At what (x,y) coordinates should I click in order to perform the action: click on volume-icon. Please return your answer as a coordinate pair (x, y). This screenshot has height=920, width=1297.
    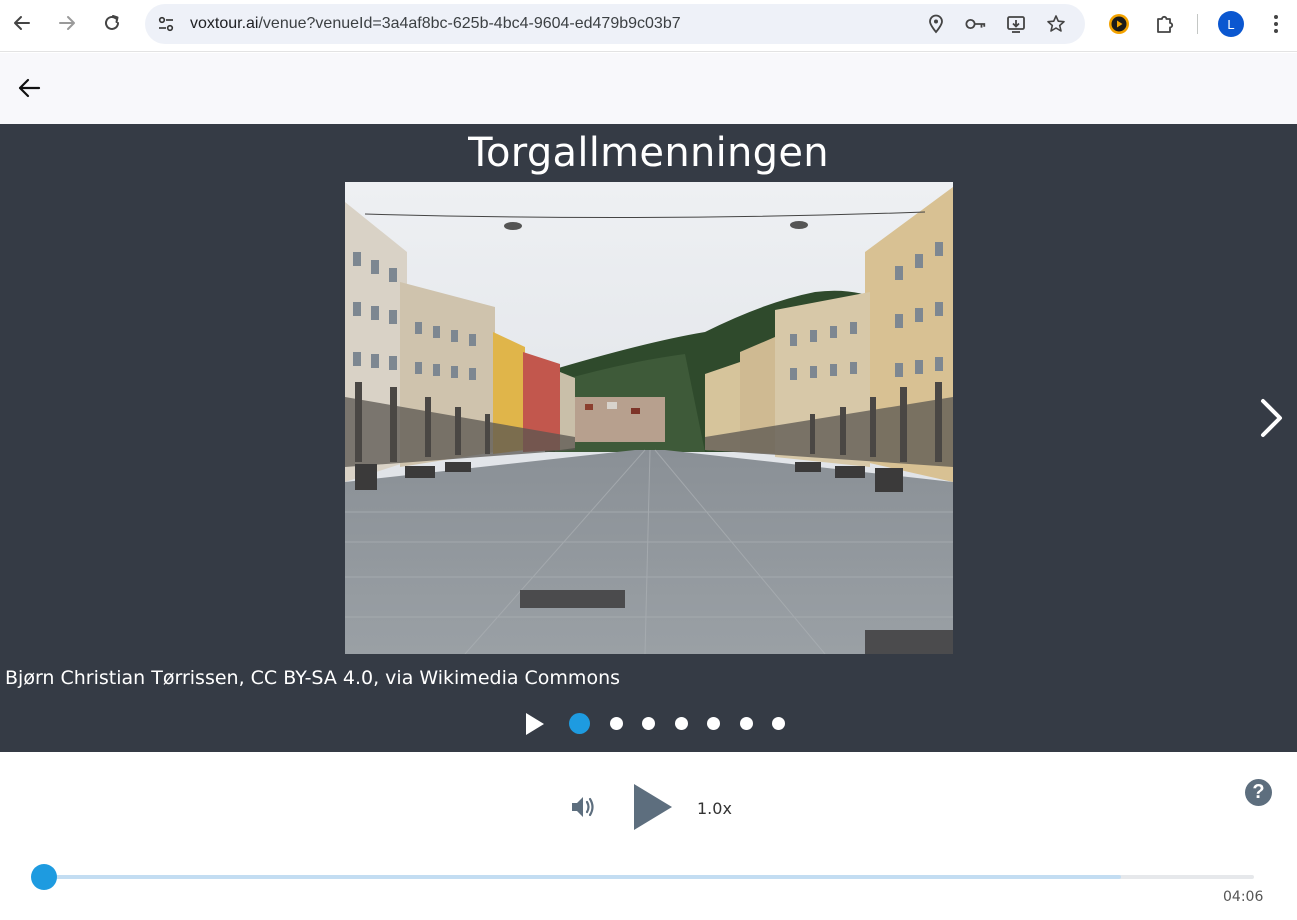
    Looking at the image, I should click on (583, 807).